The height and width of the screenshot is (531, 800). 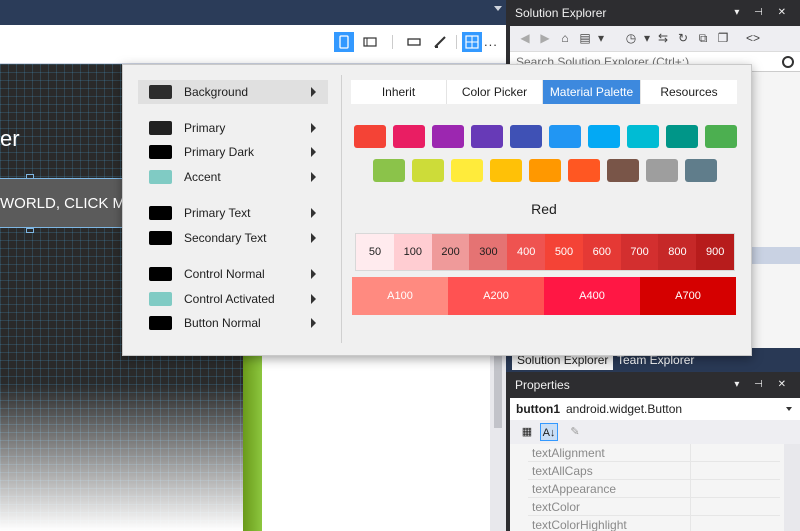 I want to click on collapse-all-icon: ⧉, so click(x=703, y=38).